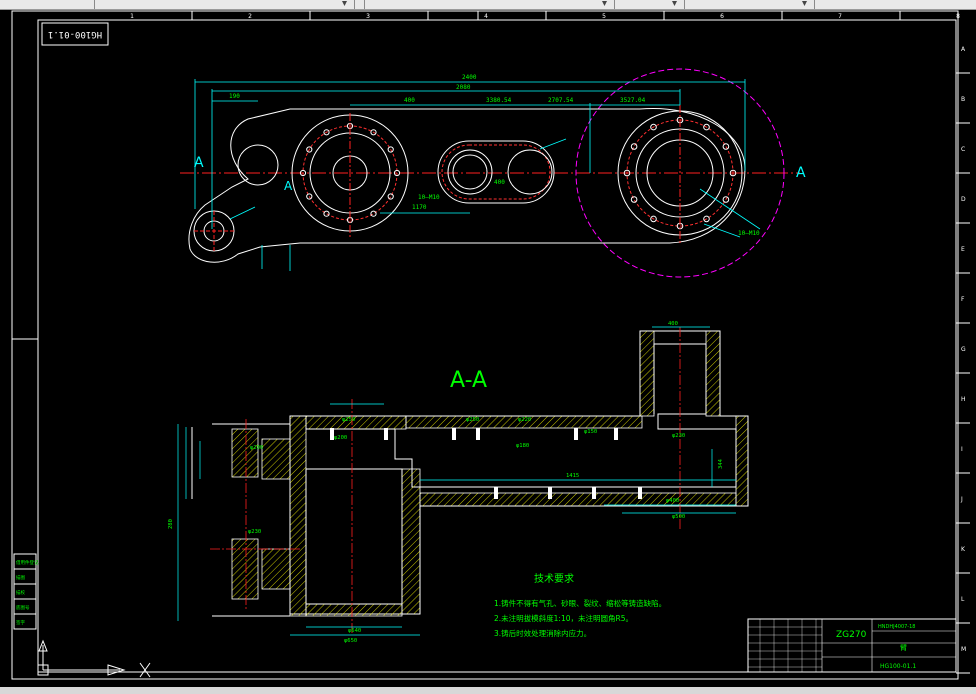 This screenshot has height=694, width=976. What do you see at coordinates (604, 16) in the screenshot?
I see `ruler-label: 5` at bounding box center [604, 16].